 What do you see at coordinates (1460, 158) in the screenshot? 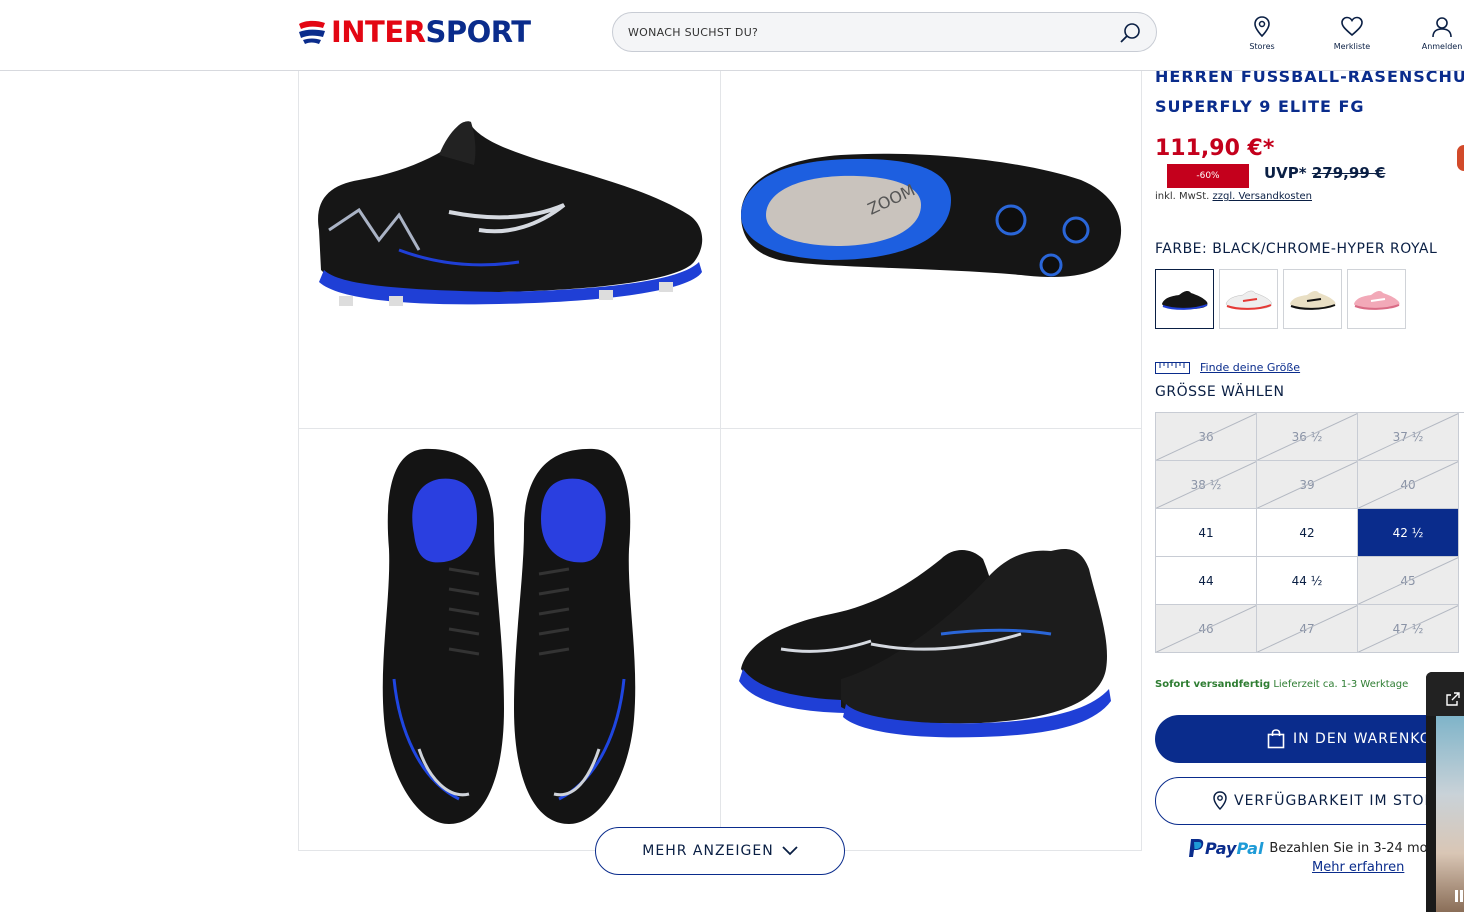
I see `floating-badge` at bounding box center [1460, 158].